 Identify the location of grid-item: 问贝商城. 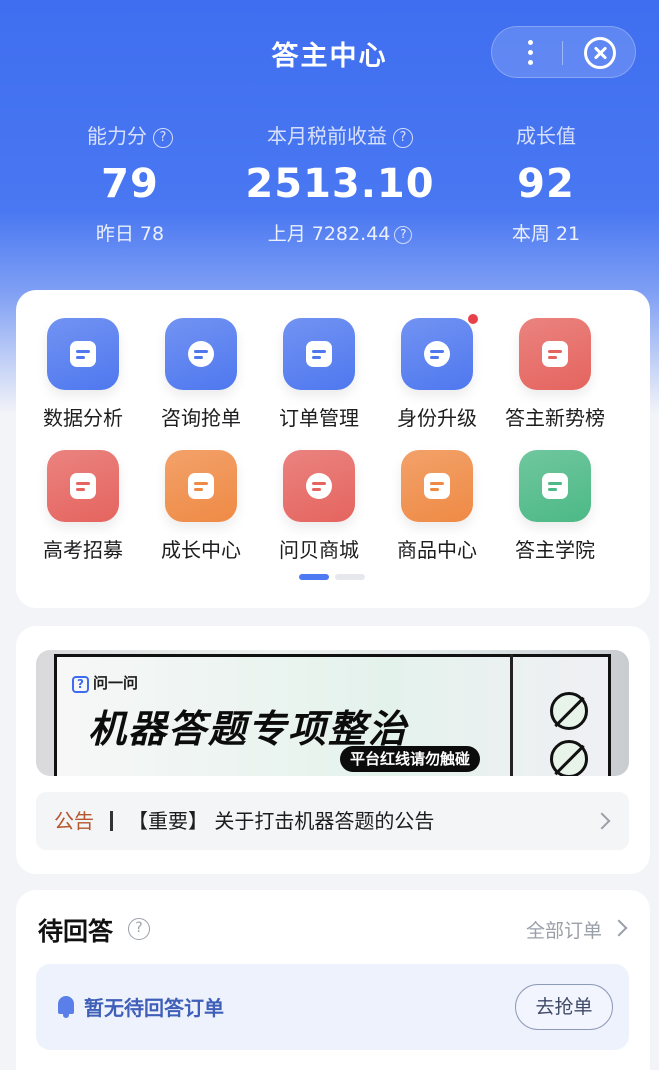
(319, 510).